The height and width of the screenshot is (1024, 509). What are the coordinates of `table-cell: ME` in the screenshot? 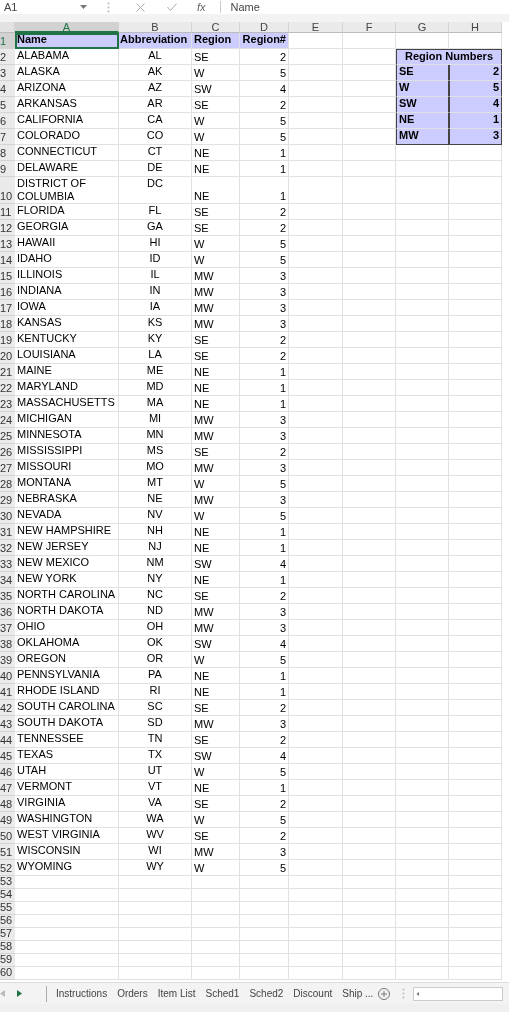 It's located at (155, 372).